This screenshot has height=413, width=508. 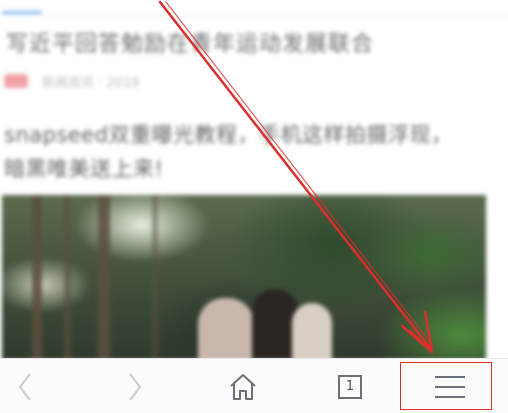 What do you see at coordinates (22, 12) in the screenshot?
I see `active-tab-indicator` at bounding box center [22, 12].